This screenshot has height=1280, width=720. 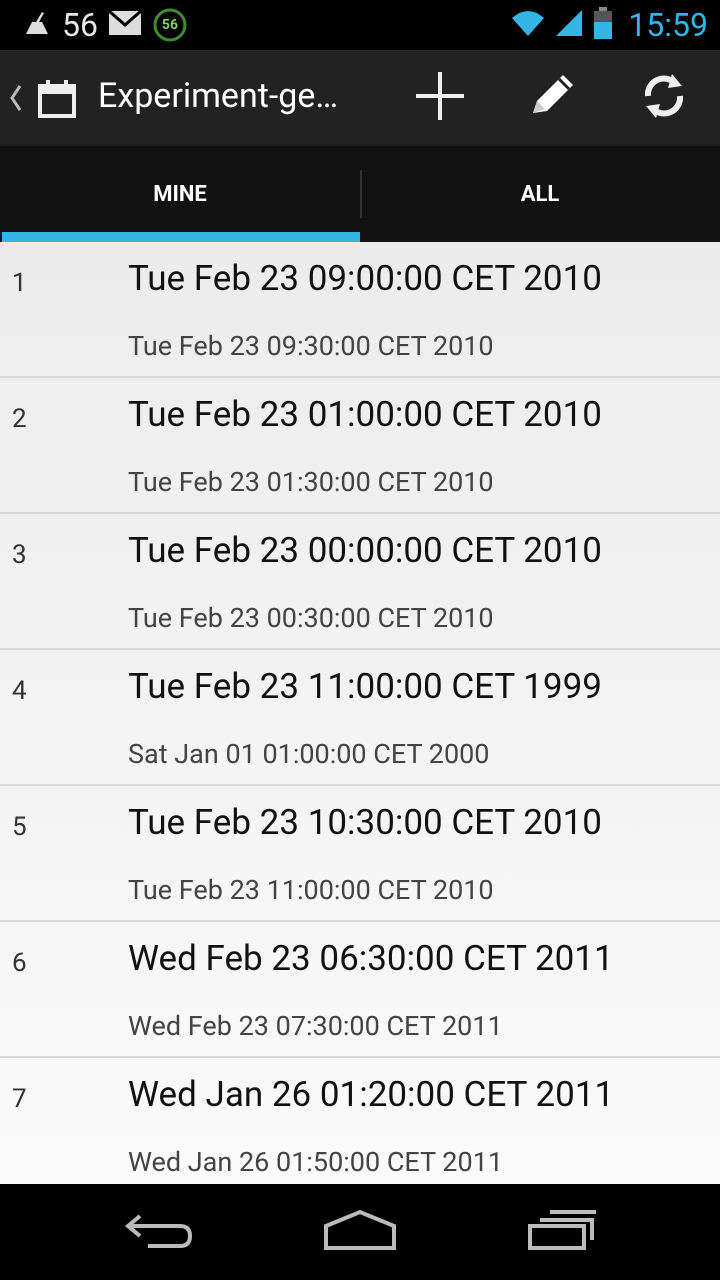 What do you see at coordinates (668, 25) in the screenshot?
I see `clock: 15:59` at bounding box center [668, 25].